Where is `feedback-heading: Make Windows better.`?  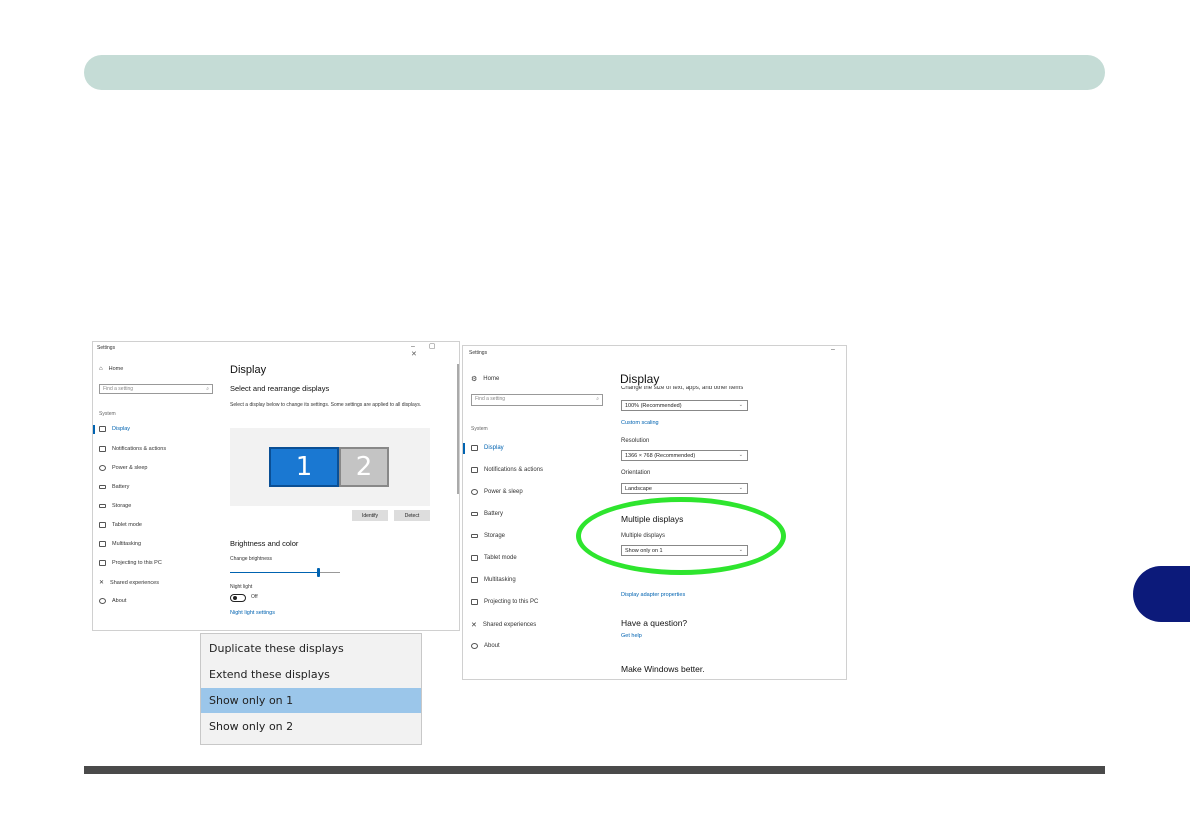 feedback-heading: Make Windows better. is located at coordinates (663, 669).